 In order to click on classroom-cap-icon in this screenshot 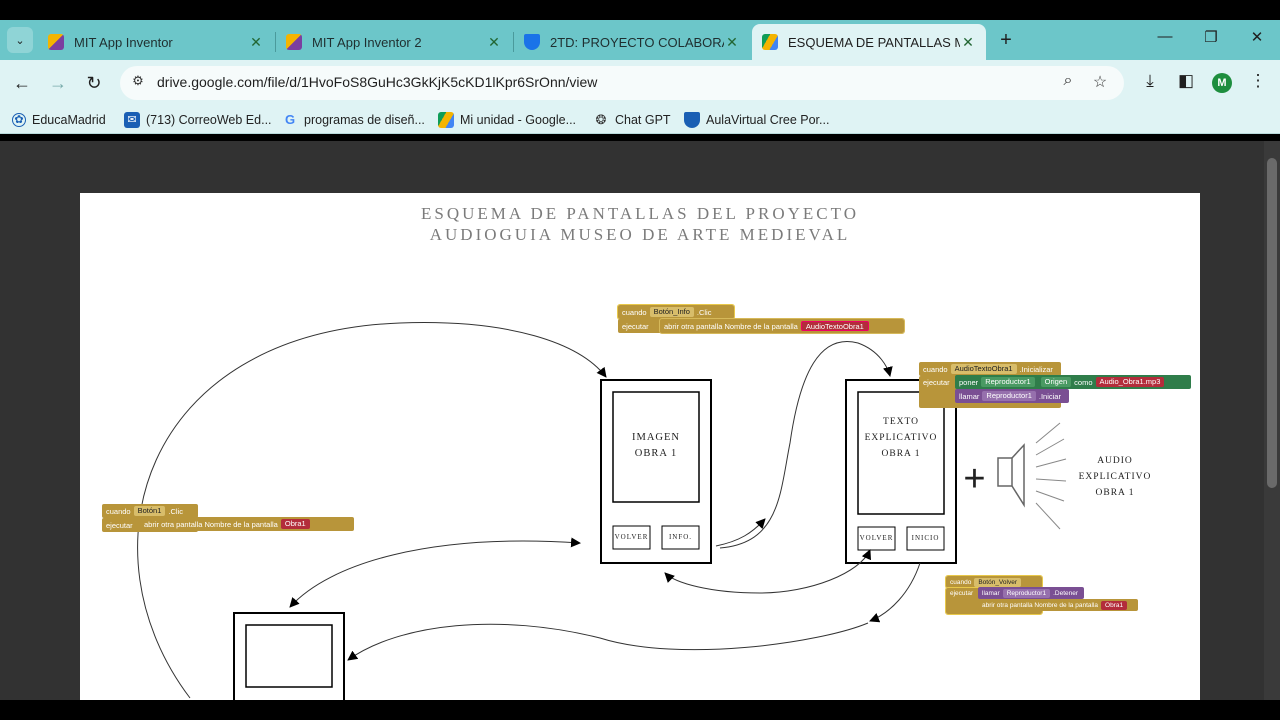, I will do `click(532, 42)`.